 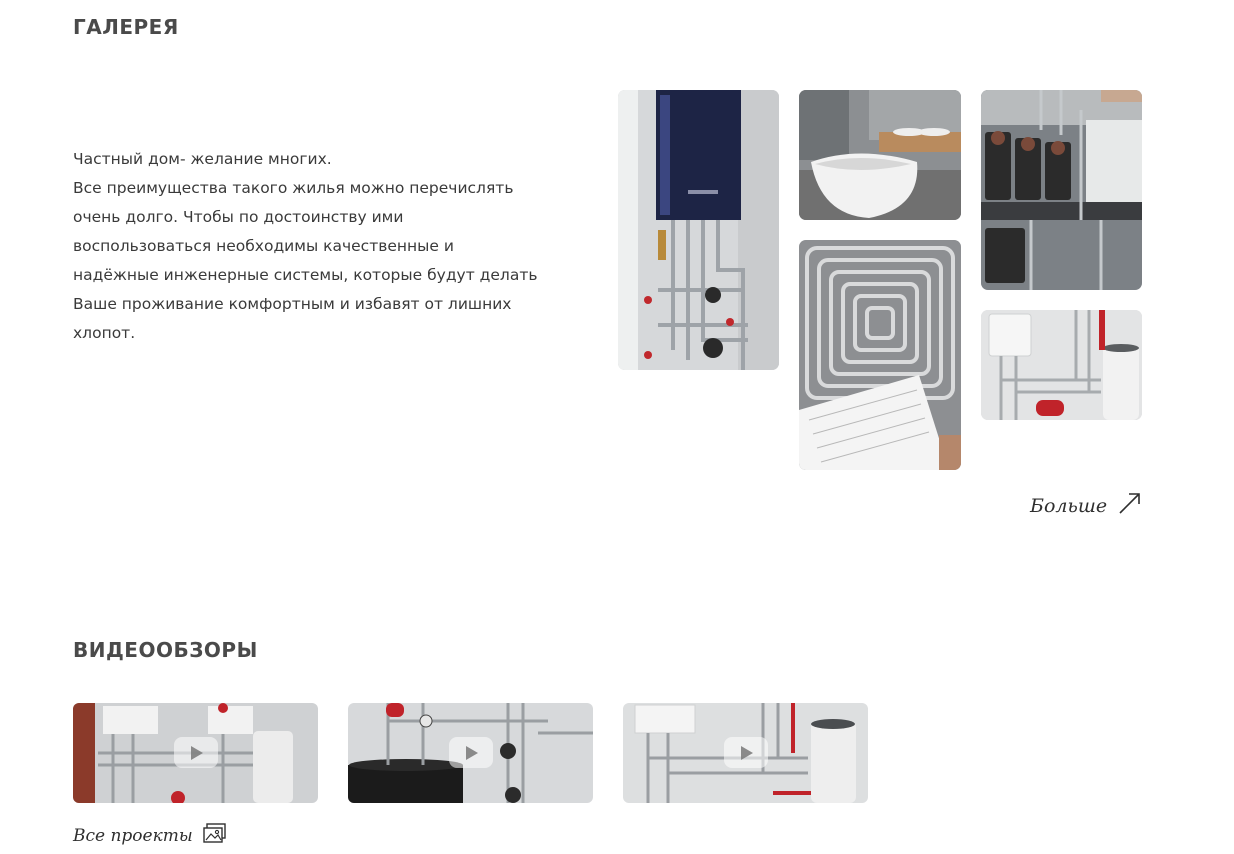 What do you see at coordinates (202, 159) in the screenshot?
I see `intro-line-1: Частный дом- желание многих.` at bounding box center [202, 159].